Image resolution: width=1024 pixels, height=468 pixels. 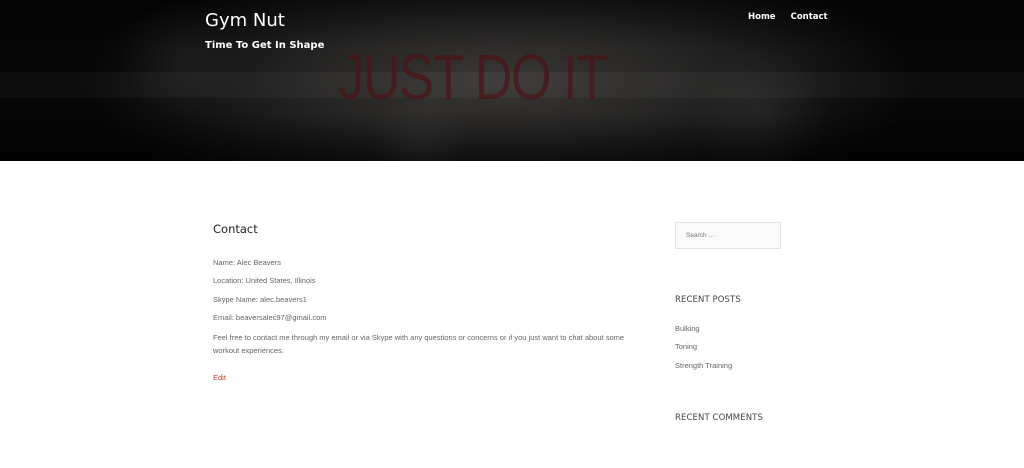 What do you see at coordinates (687, 328) in the screenshot?
I see `recent-post-link-bulking: Bulking` at bounding box center [687, 328].